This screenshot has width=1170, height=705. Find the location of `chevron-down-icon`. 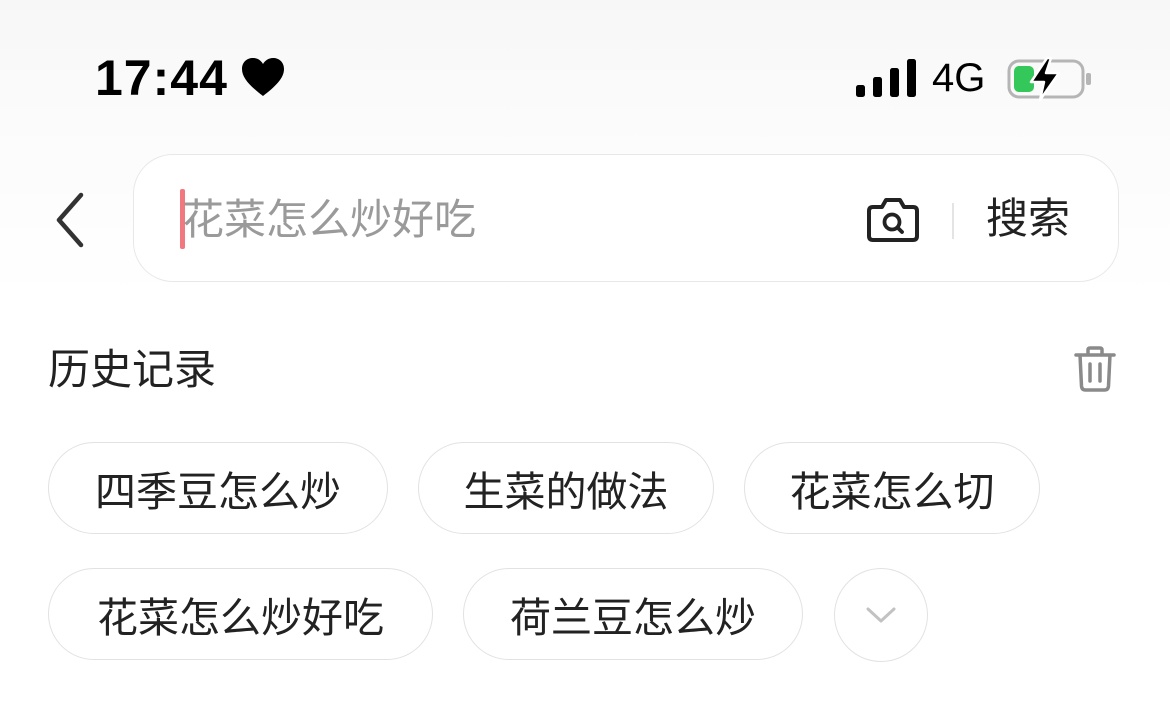

chevron-down-icon is located at coordinates (881, 615).